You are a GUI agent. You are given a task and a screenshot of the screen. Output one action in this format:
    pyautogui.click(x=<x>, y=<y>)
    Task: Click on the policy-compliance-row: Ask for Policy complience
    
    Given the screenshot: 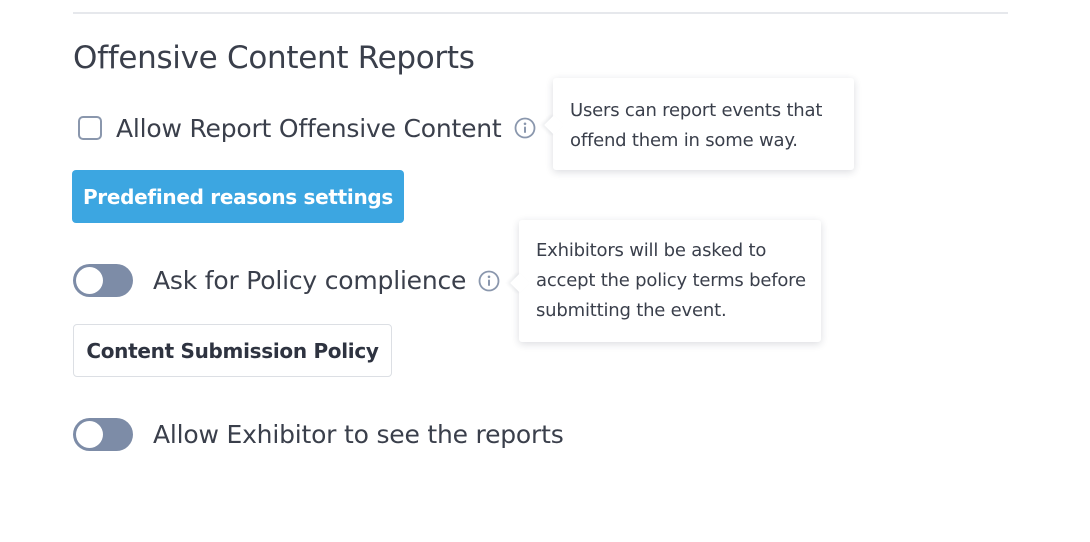 What is the action you would take?
    pyautogui.click(x=286, y=280)
    